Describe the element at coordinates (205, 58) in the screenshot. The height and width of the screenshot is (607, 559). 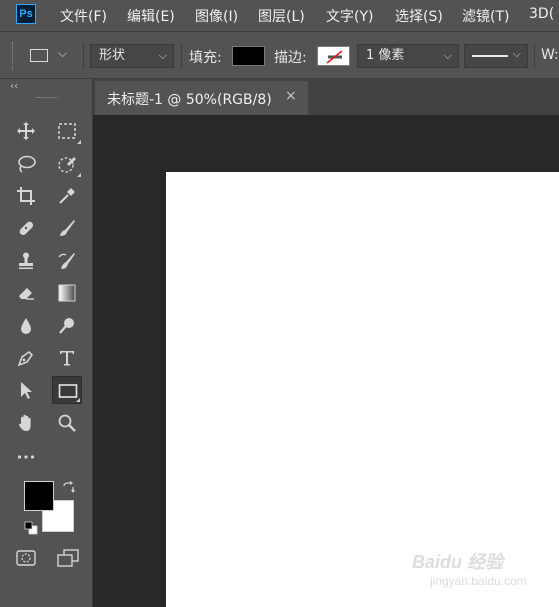
I see `fill-label: 填充:` at that location.